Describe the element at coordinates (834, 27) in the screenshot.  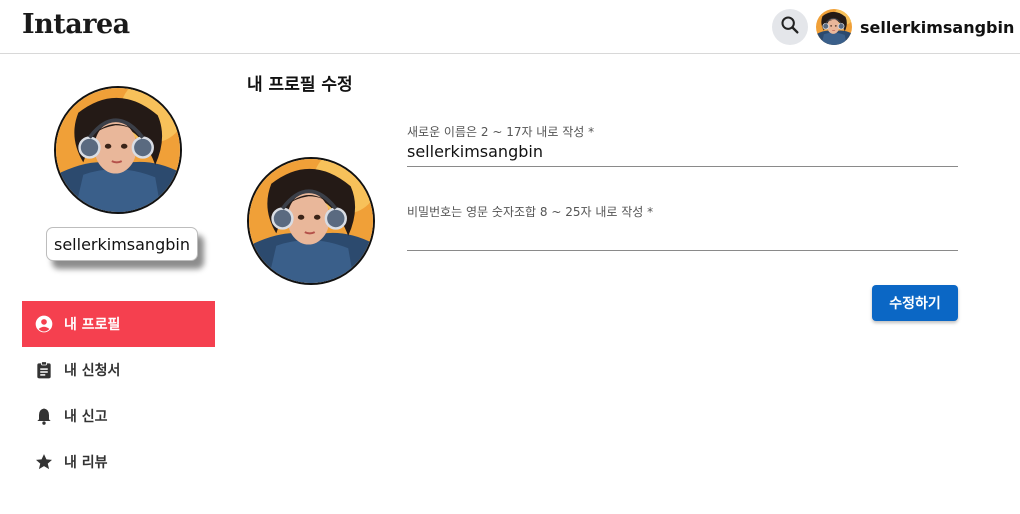
I see `header-avatar` at that location.